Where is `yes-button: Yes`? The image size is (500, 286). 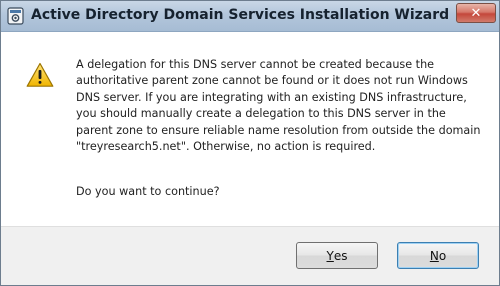
yes-button: Yes is located at coordinates (337, 255).